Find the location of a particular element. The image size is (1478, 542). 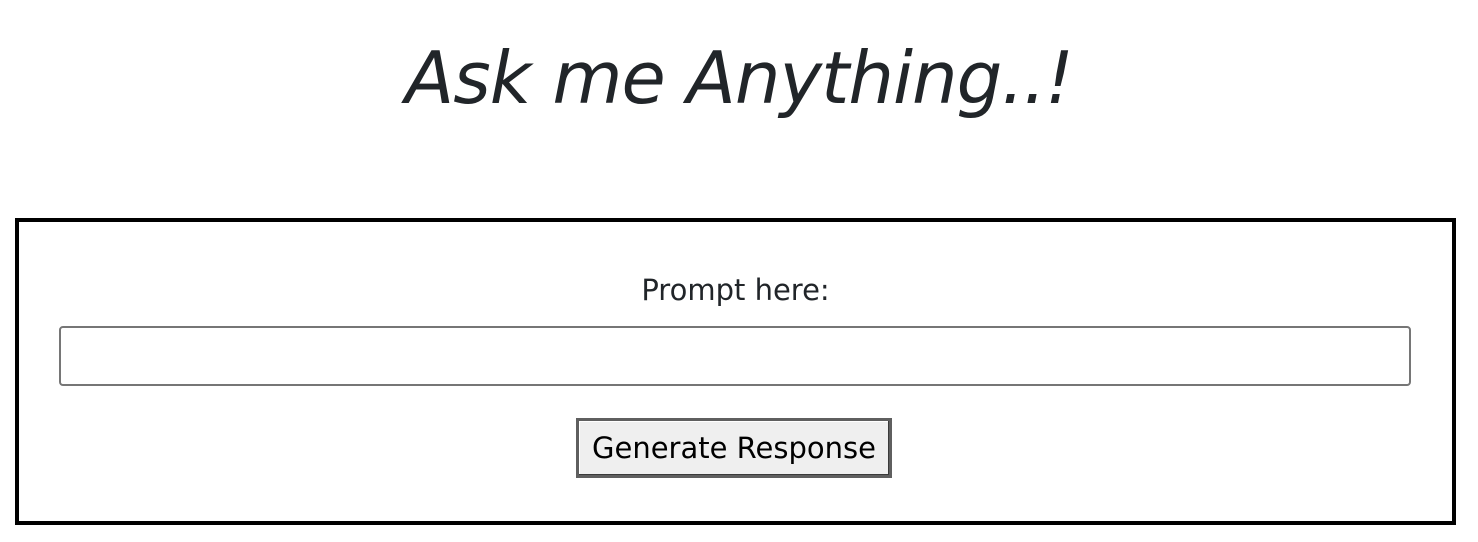

prompt-input is located at coordinates (735, 356).